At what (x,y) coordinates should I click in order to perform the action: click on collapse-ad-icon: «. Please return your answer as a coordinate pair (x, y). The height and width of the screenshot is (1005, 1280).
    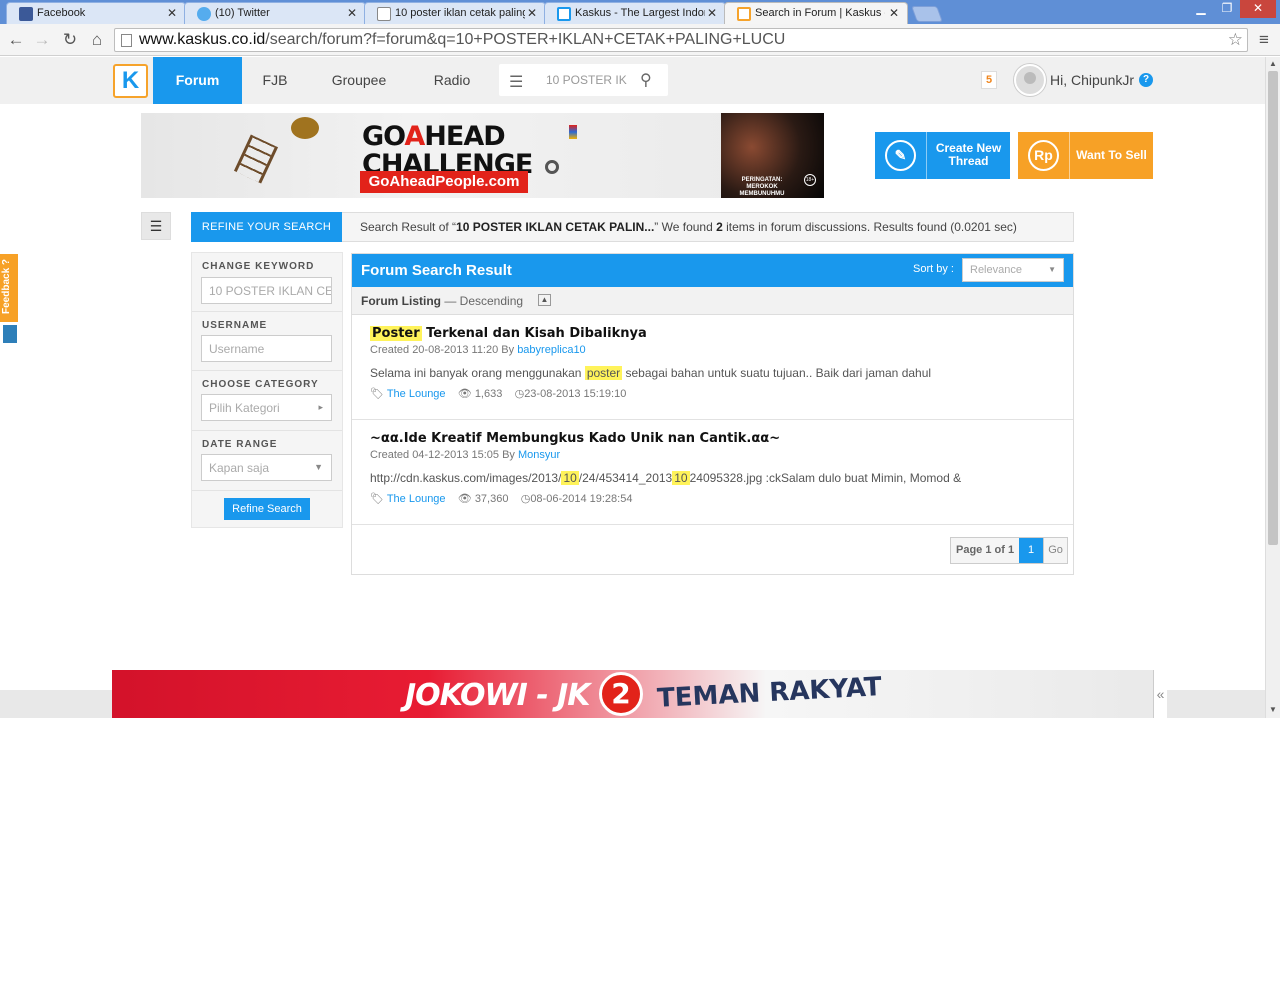
    Looking at the image, I should click on (1160, 694).